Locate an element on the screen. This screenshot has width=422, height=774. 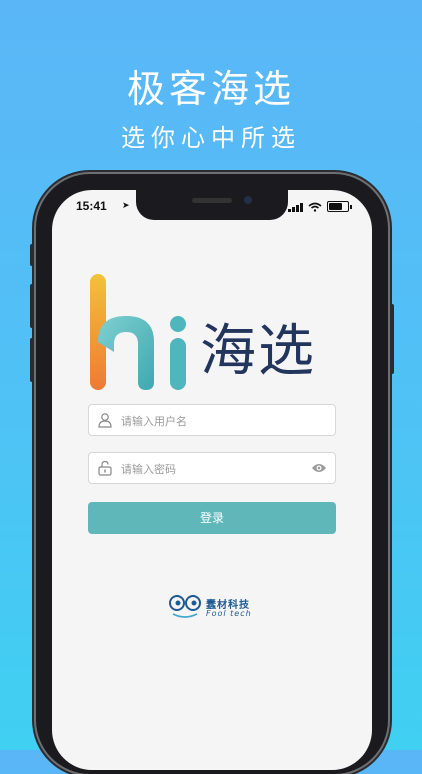
volume-up-button is located at coordinates (32, 306).